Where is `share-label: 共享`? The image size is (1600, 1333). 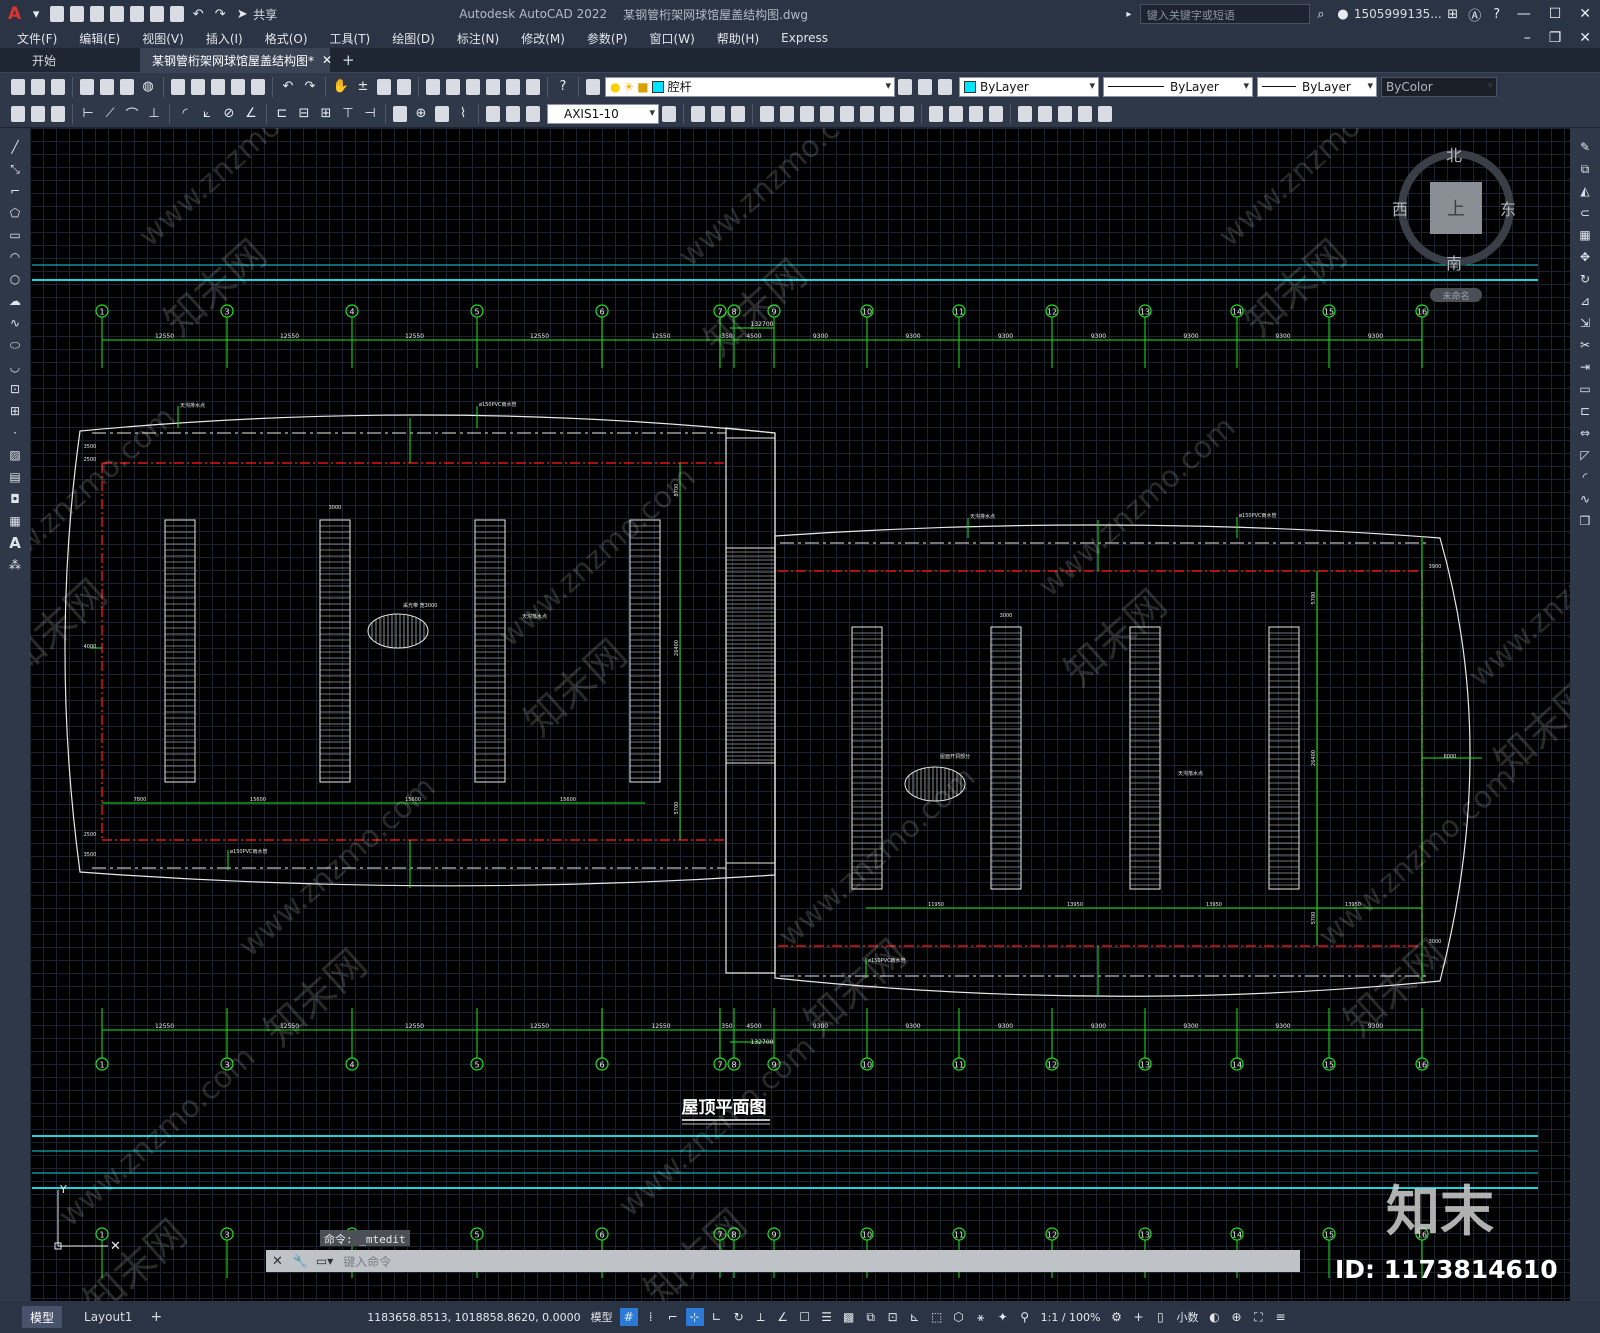
share-label: 共享 is located at coordinates (265, 14).